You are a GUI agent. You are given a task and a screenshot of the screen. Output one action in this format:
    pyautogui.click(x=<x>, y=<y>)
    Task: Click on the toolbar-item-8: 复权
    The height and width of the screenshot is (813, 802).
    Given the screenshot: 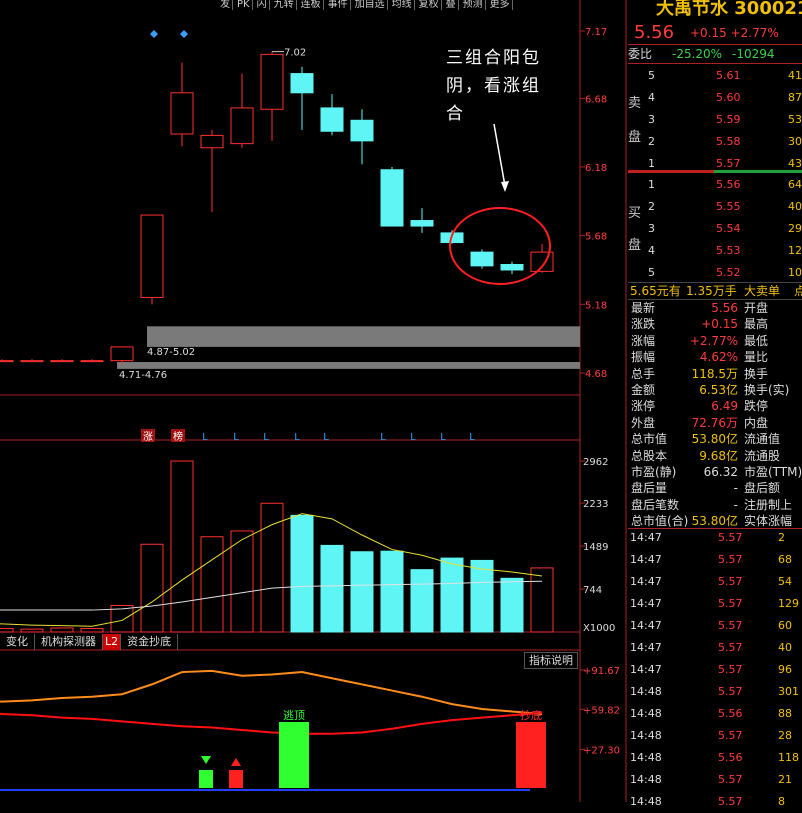 What is the action you would take?
    pyautogui.click(x=429, y=5)
    